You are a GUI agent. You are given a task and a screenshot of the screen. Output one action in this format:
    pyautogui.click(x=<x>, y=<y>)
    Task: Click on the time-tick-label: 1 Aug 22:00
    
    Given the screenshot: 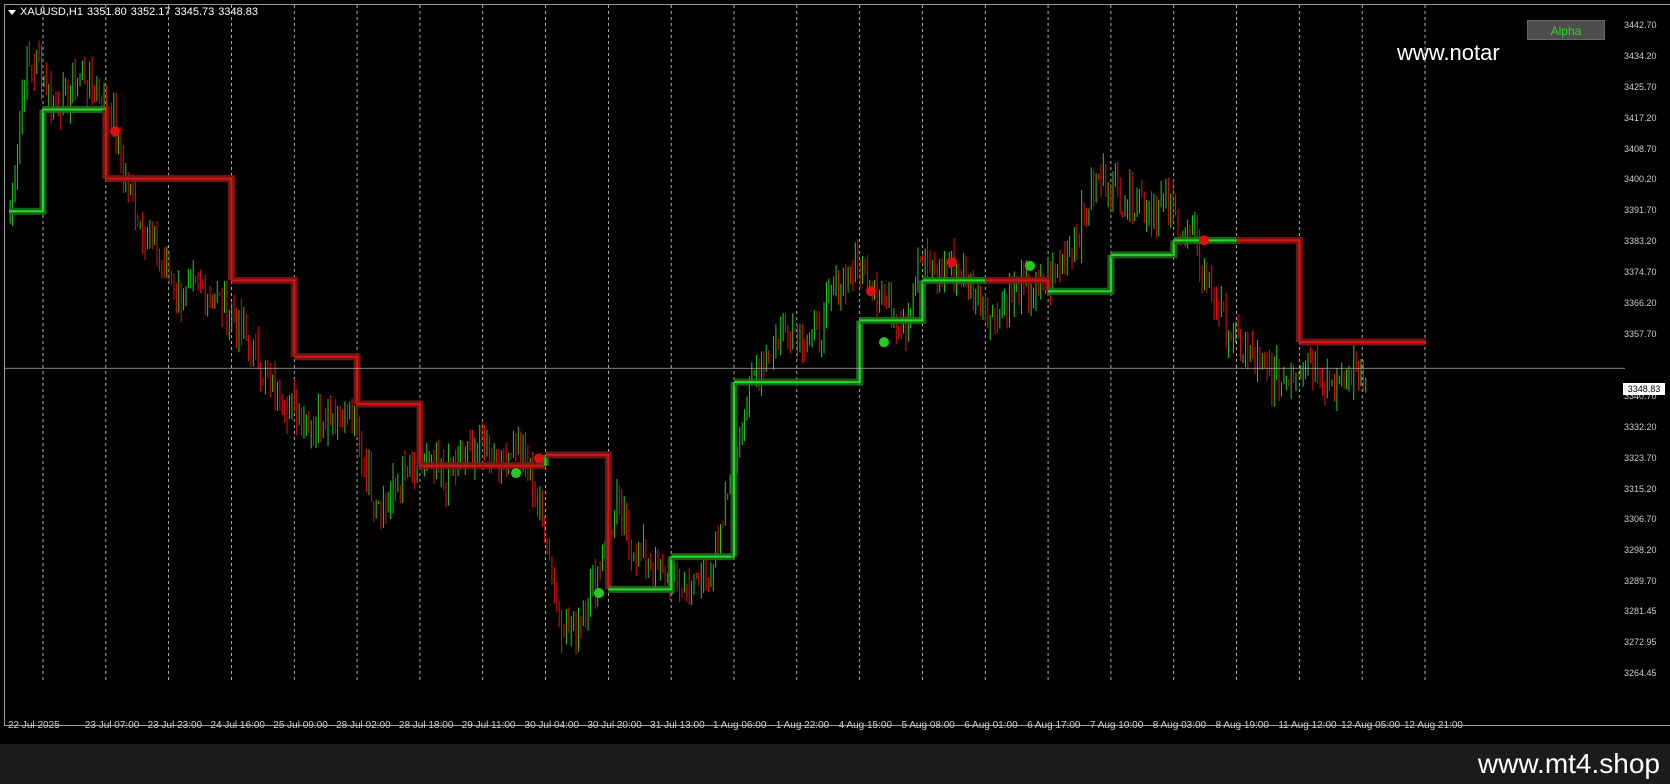 What is the action you would take?
    pyautogui.click(x=802, y=725)
    